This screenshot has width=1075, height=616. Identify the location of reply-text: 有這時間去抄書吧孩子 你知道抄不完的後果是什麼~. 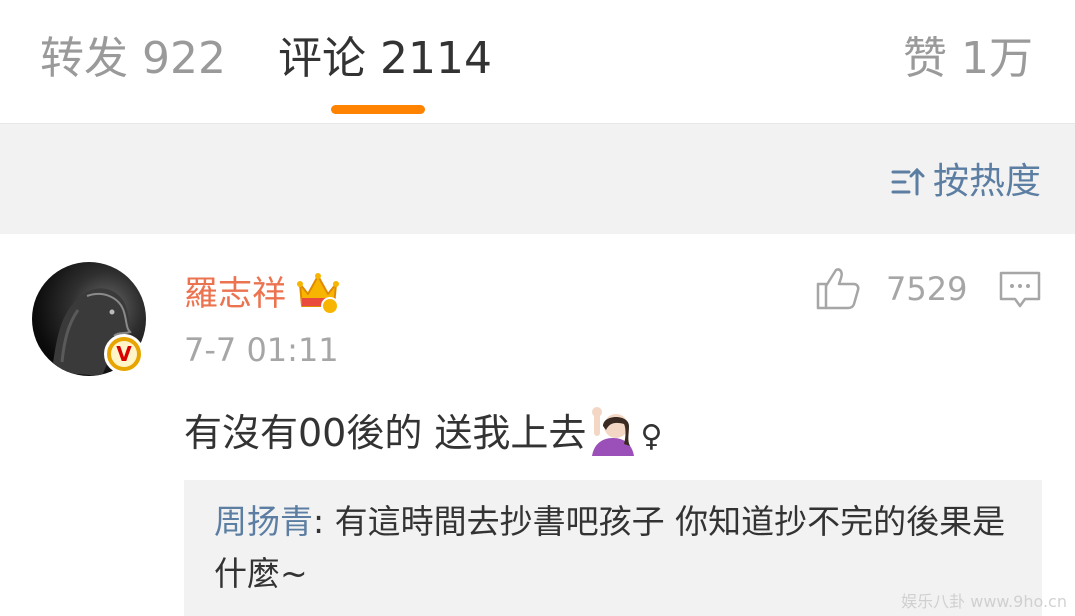
(610, 547).